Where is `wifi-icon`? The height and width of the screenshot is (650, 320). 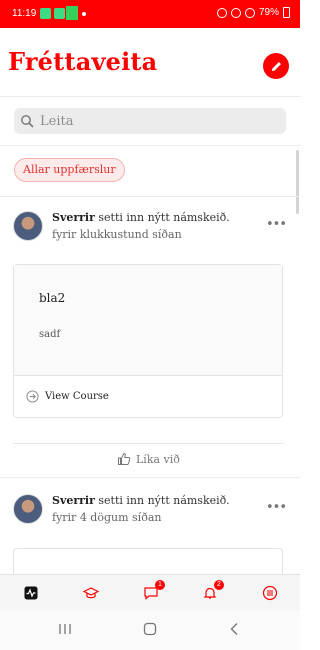
wifi-icon is located at coordinates (235, 12).